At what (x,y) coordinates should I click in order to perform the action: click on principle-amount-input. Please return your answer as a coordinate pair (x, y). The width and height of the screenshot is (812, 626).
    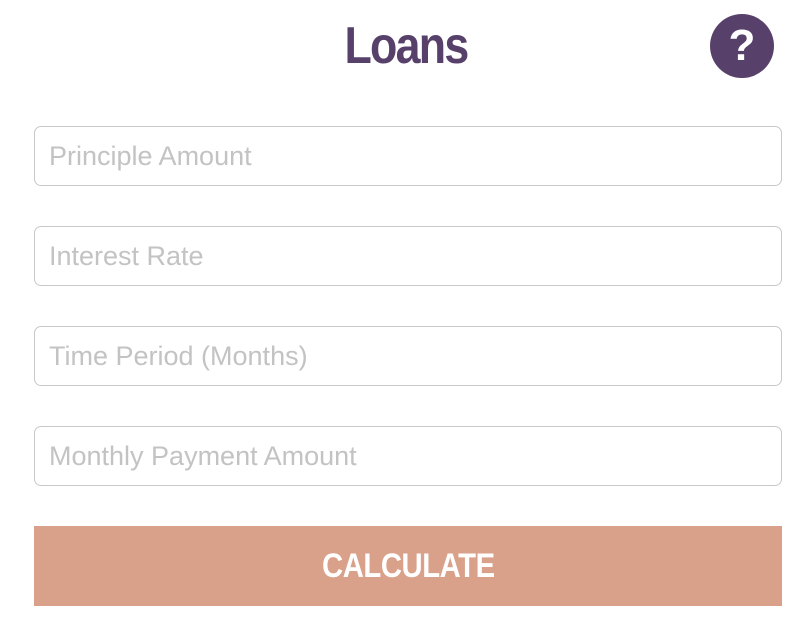
    Looking at the image, I should click on (408, 156).